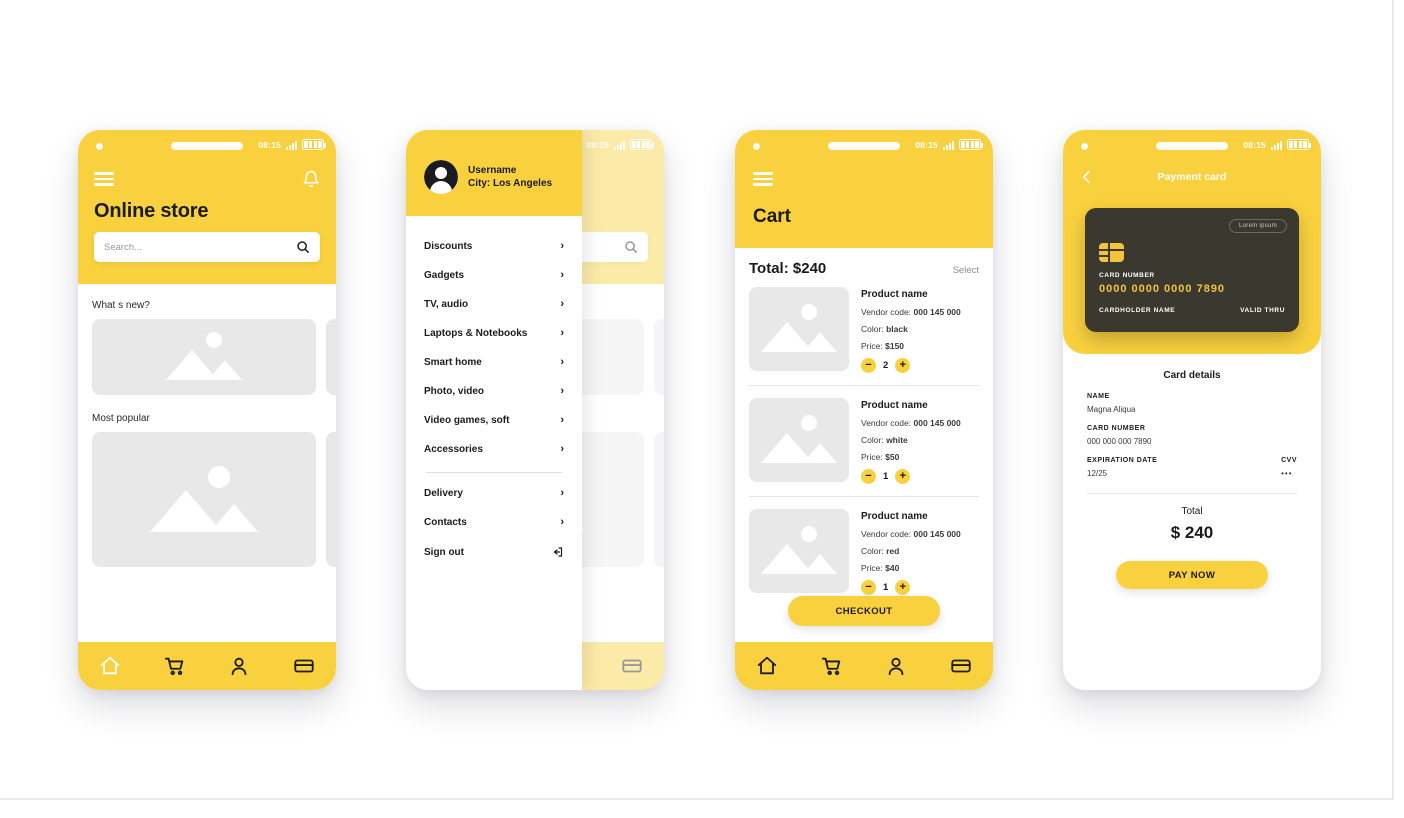 This screenshot has width=1404, height=818. I want to click on color-value: black, so click(897, 329).